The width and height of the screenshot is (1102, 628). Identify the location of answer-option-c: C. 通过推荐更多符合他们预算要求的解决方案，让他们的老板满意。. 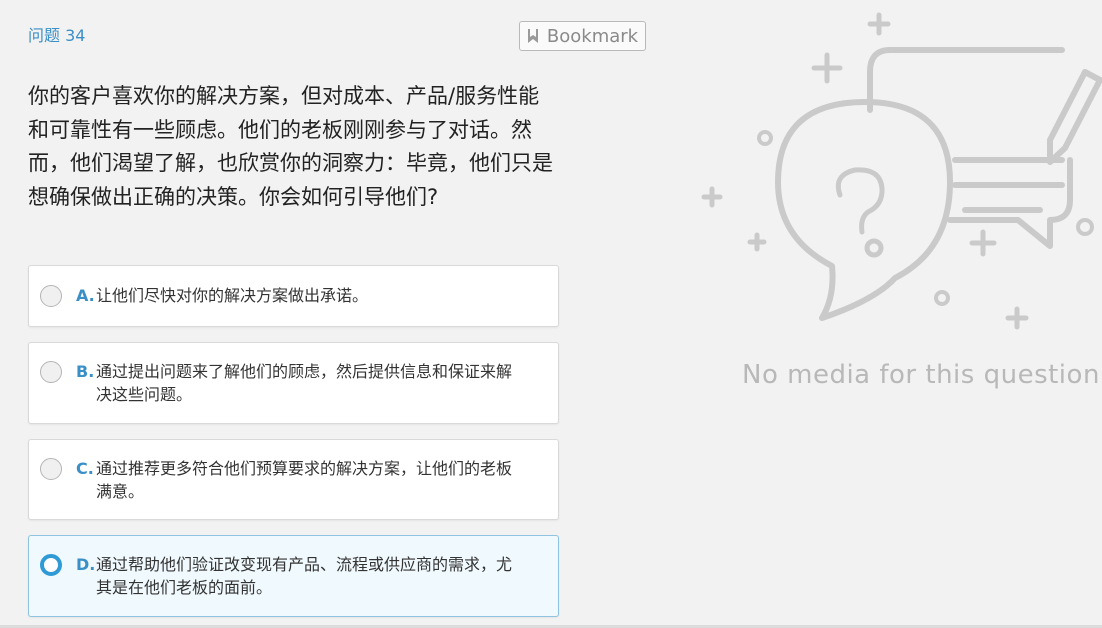
(293, 479).